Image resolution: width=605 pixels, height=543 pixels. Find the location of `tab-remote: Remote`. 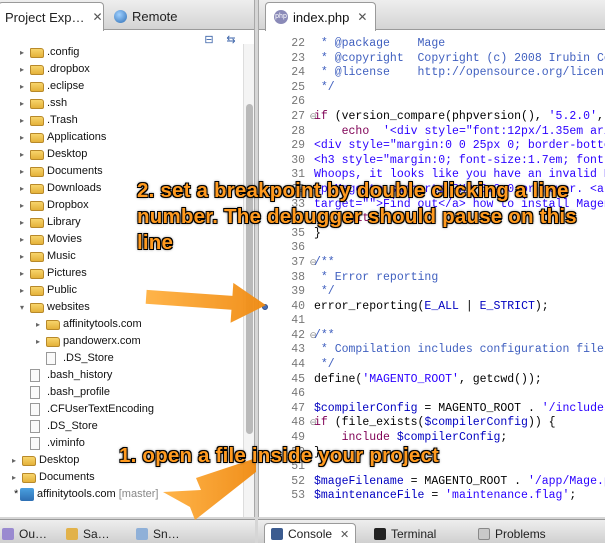

tab-remote: Remote is located at coordinates (146, 16).